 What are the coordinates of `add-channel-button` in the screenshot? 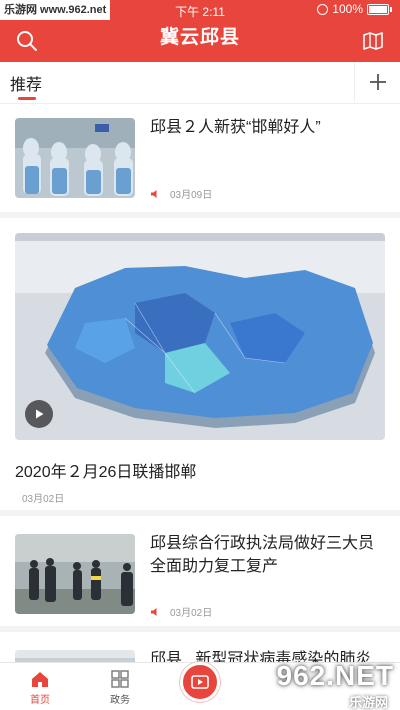 It's located at (377, 82).